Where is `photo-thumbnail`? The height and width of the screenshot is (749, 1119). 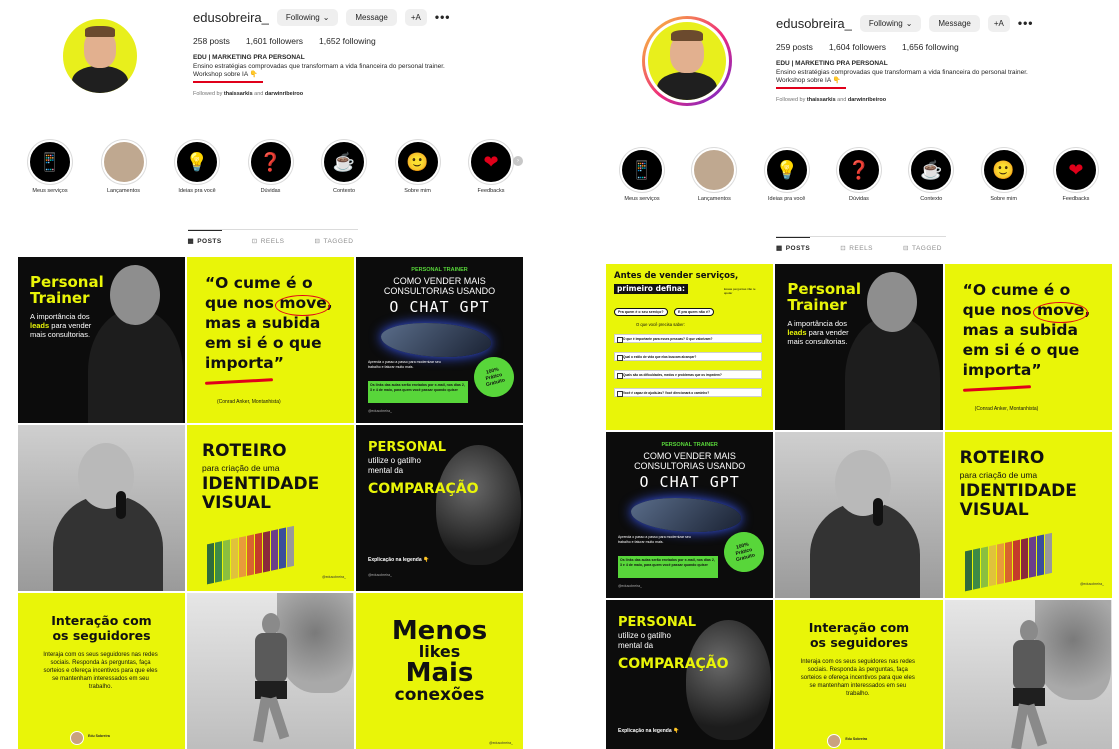 photo-thumbnail is located at coordinates (123, 162).